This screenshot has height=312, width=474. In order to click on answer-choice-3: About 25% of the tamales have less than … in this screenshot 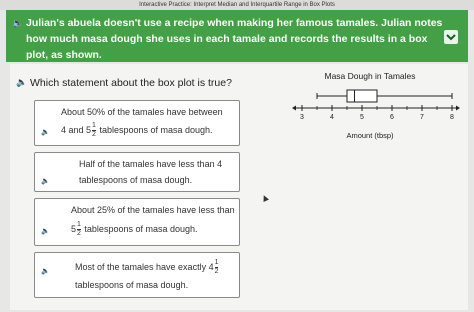, I will do `click(137, 222)`.